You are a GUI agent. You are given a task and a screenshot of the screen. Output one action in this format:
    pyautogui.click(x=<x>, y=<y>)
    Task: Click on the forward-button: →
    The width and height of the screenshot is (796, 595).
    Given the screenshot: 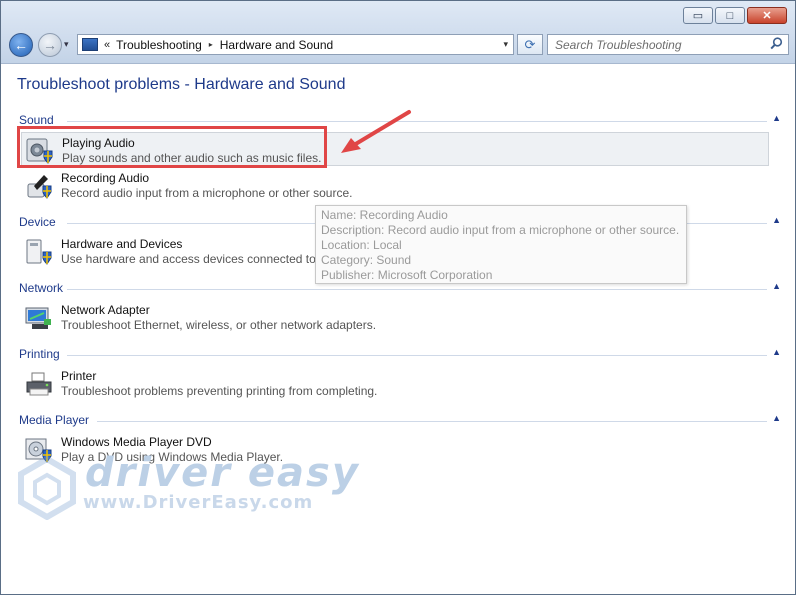 What is the action you would take?
    pyautogui.click(x=50, y=45)
    